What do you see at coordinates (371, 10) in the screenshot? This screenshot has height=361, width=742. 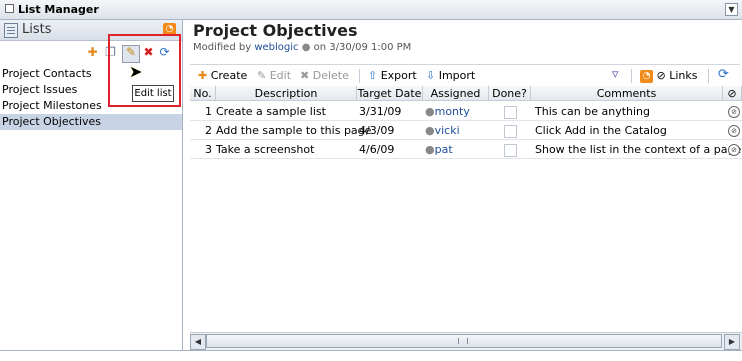 I see `portlet-titlebar: List Manager ▼` at bounding box center [371, 10].